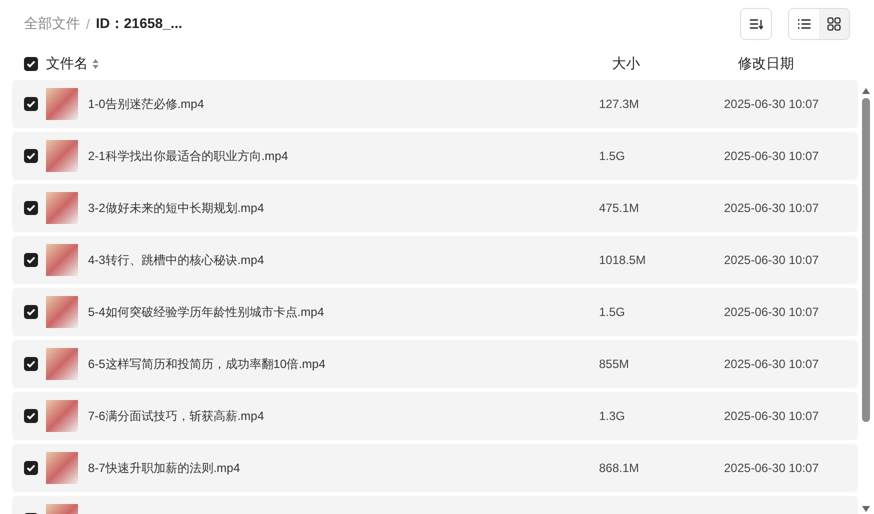 Image resolution: width=874 pixels, height=514 pixels. I want to click on scrollbar-thumb, so click(866, 260).